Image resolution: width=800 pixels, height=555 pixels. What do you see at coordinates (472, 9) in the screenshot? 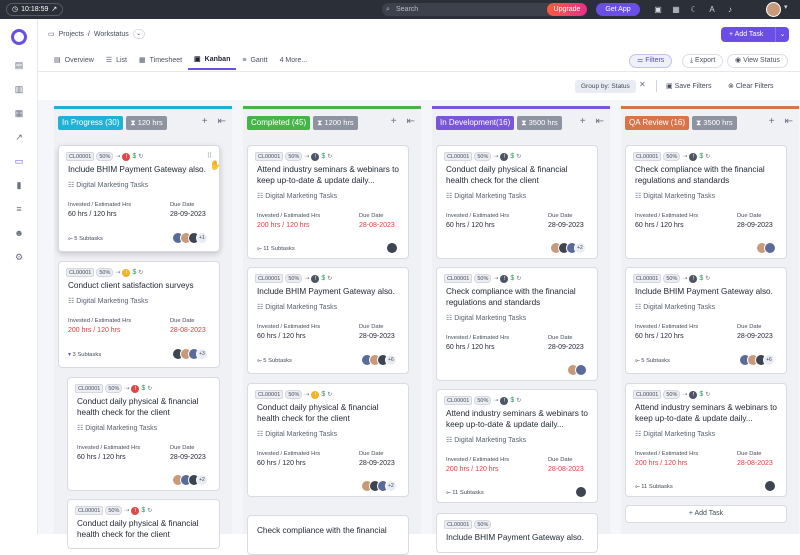
I see `search-input: ⌕ Search` at bounding box center [472, 9].